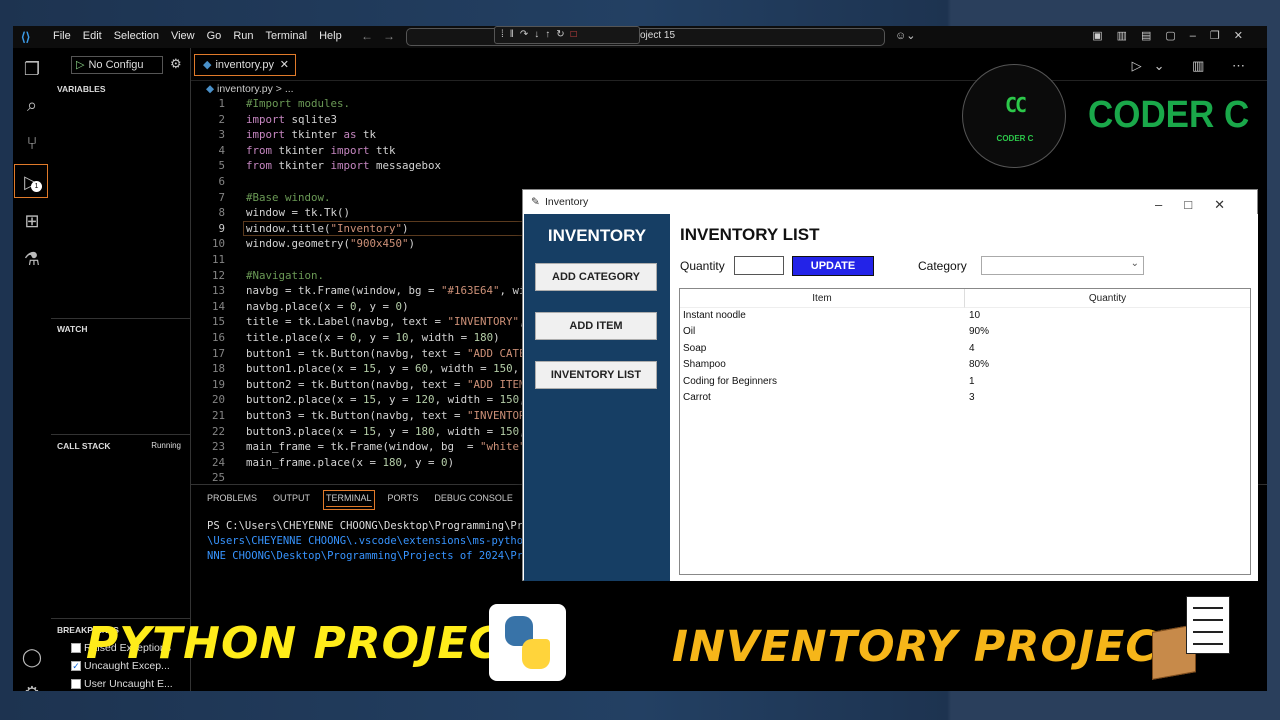 The width and height of the screenshot is (1280, 720). I want to click on close-icon: ✕, so click(284, 65).